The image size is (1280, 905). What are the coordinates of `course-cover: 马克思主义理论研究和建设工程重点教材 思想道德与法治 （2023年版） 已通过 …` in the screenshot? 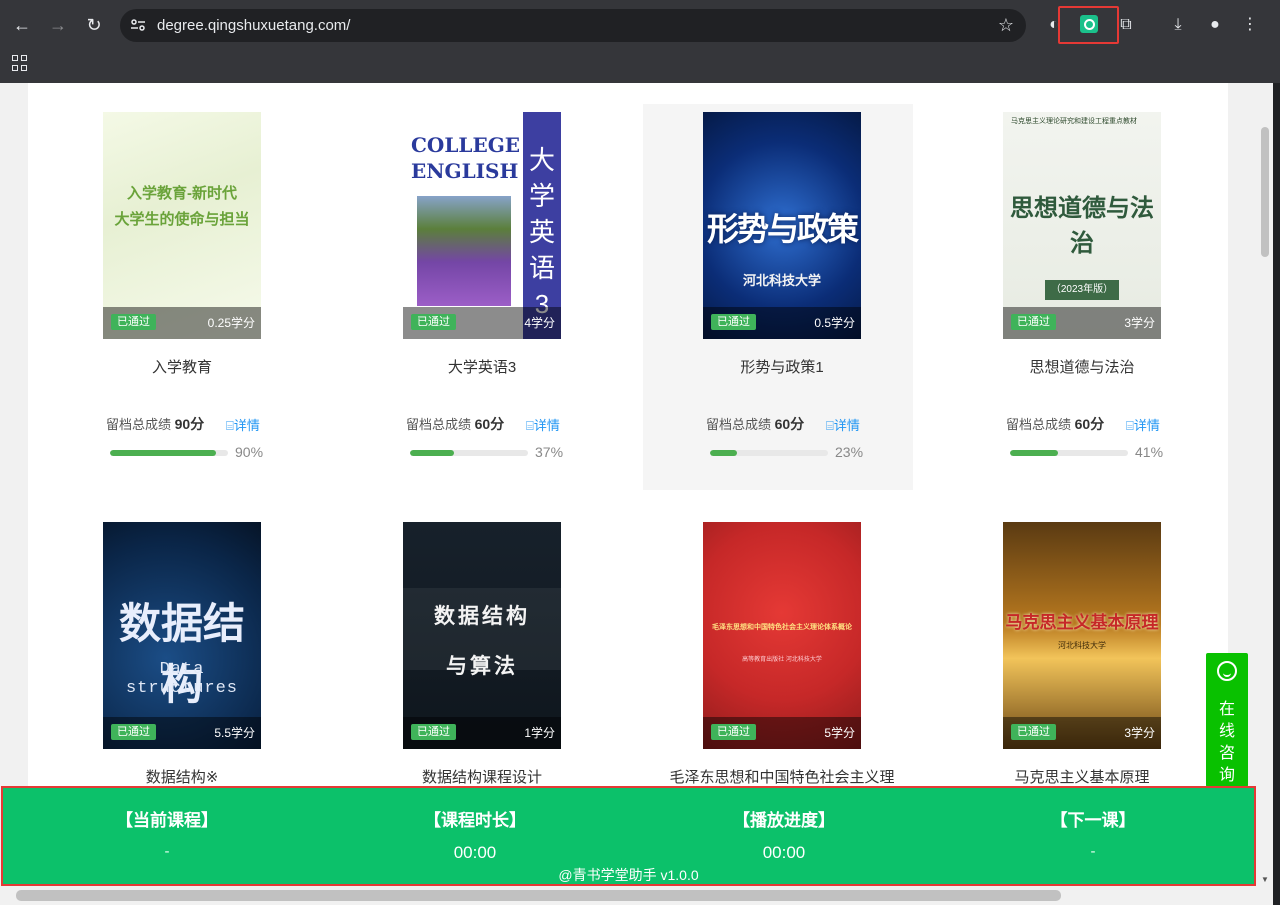 It's located at (1082, 225).